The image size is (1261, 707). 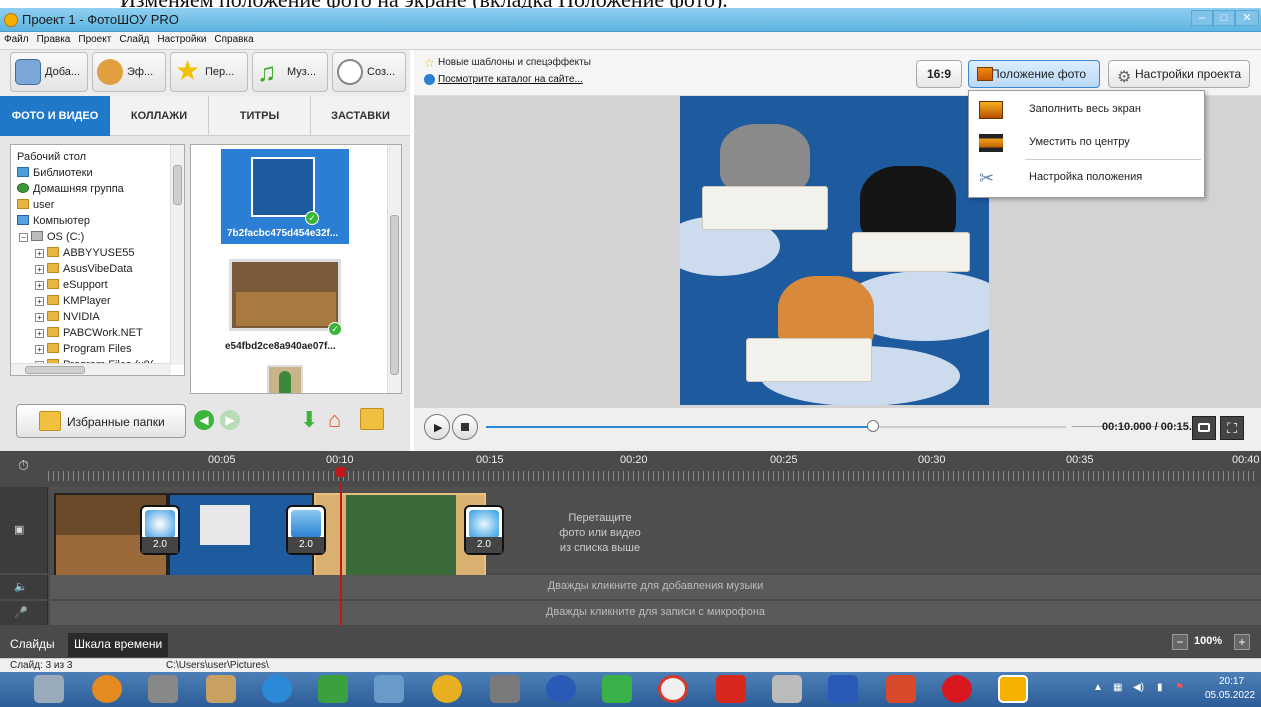 I want to click on playhead-marker, so click(x=341, y=472).